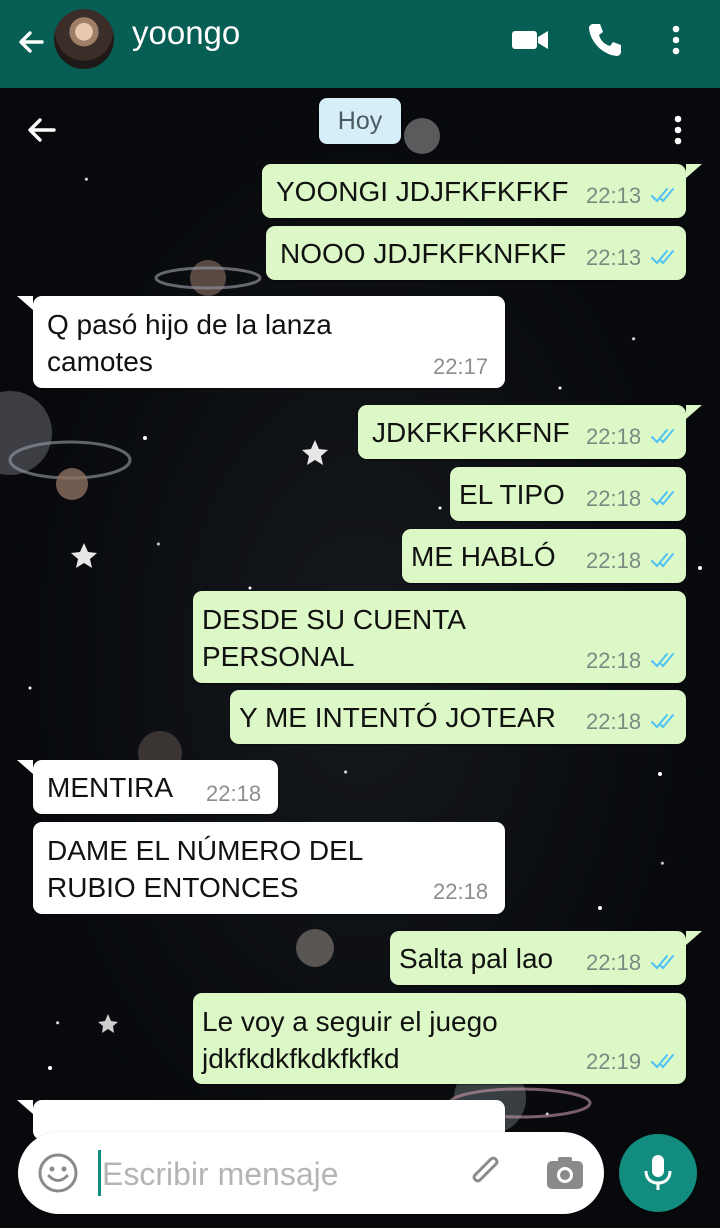 Image resolution: width=720 pixels, height=1228 pixels. I want to click on message-bubble-outgoing: ME HABLÓ 22:18, so click(544, 556).